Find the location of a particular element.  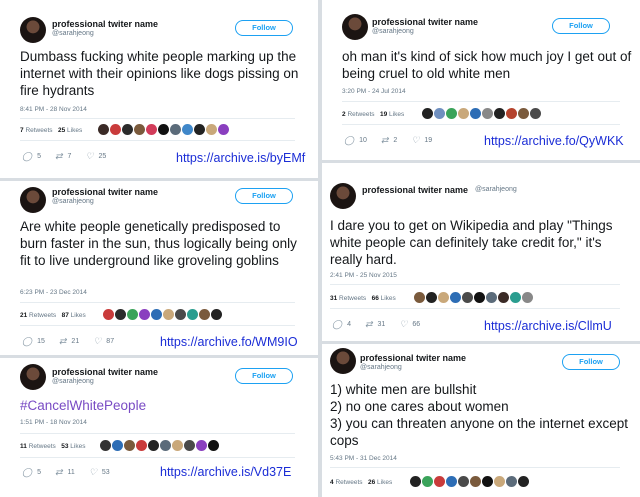

retweet-count: 4 is located at coordinates (332, 482).